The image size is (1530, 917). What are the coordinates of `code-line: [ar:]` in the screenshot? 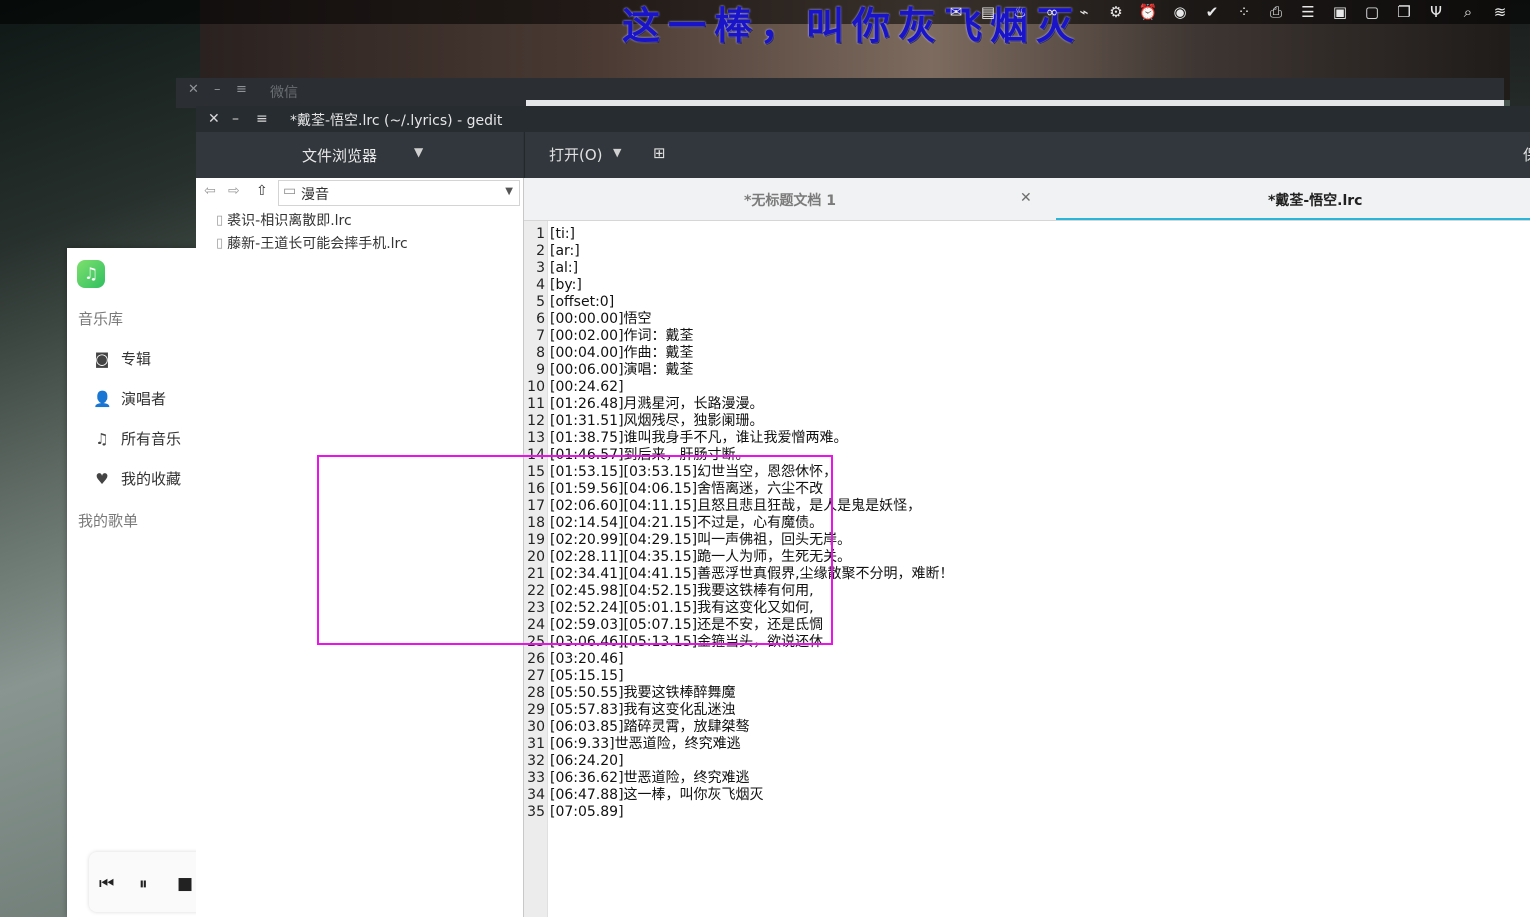 It's located at (565, 251).